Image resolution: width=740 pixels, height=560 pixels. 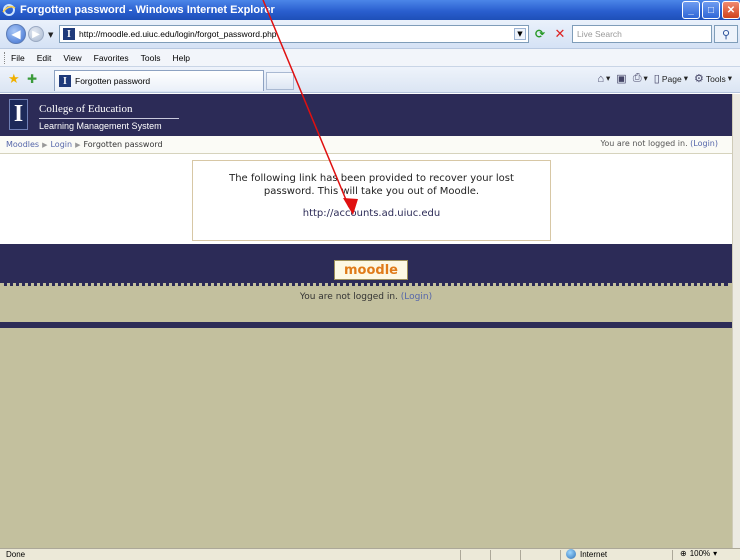 What do you see at coordinates (113, 81) in the screenshot?
I see `tab-label: Forgotten password` at bounding box center [113, 81].